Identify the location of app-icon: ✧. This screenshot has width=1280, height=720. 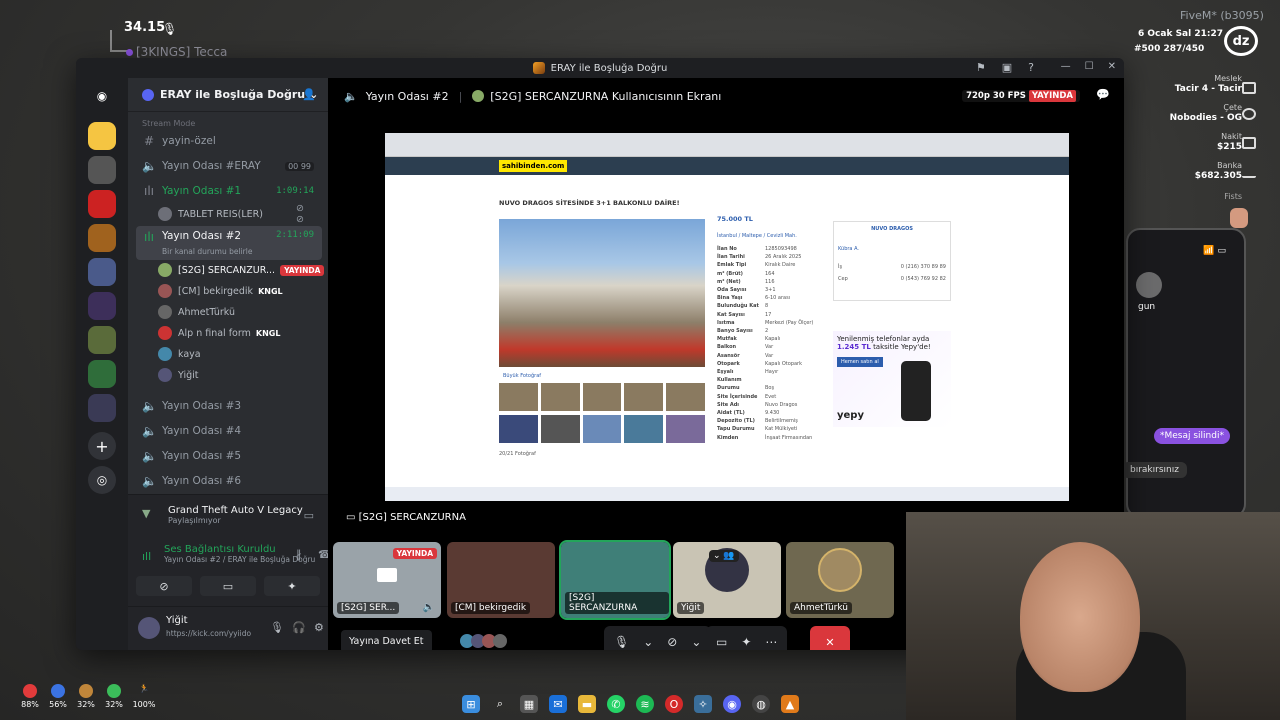
(703, 704).